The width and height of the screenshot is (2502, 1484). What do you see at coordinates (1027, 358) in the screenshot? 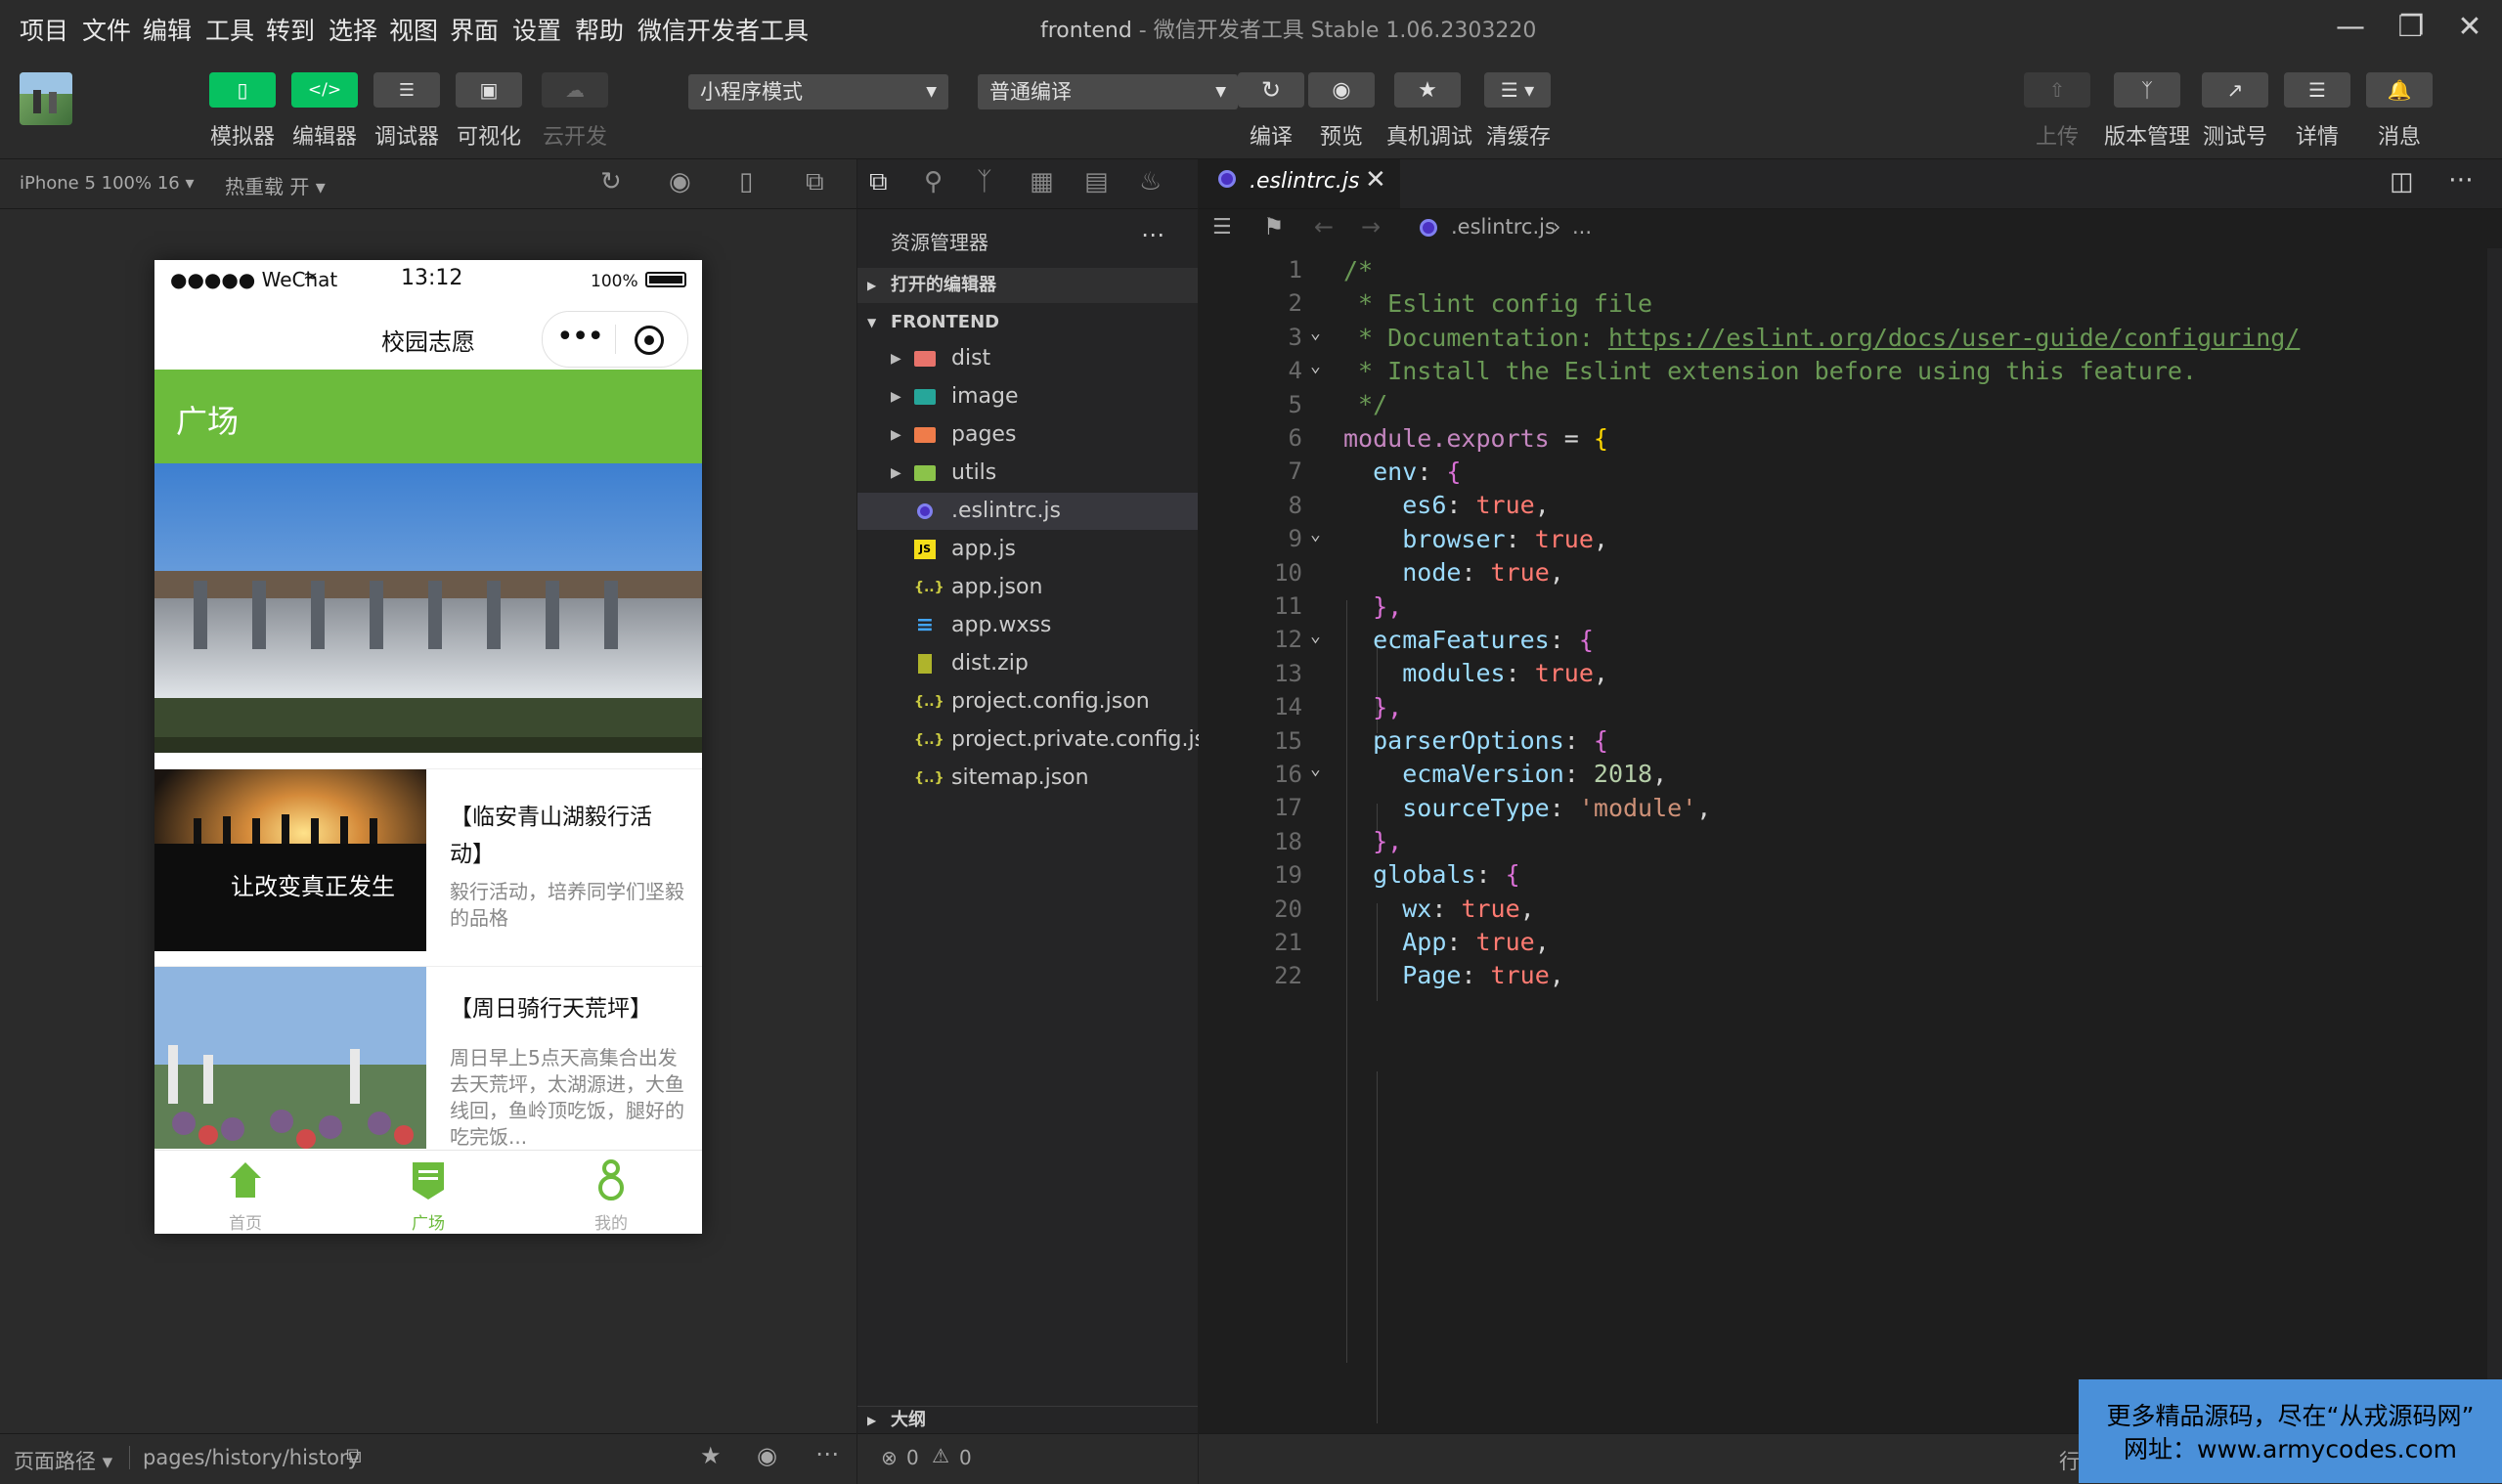
I see `folder-item: ▶ dist` at bounding box center [1027, 358].